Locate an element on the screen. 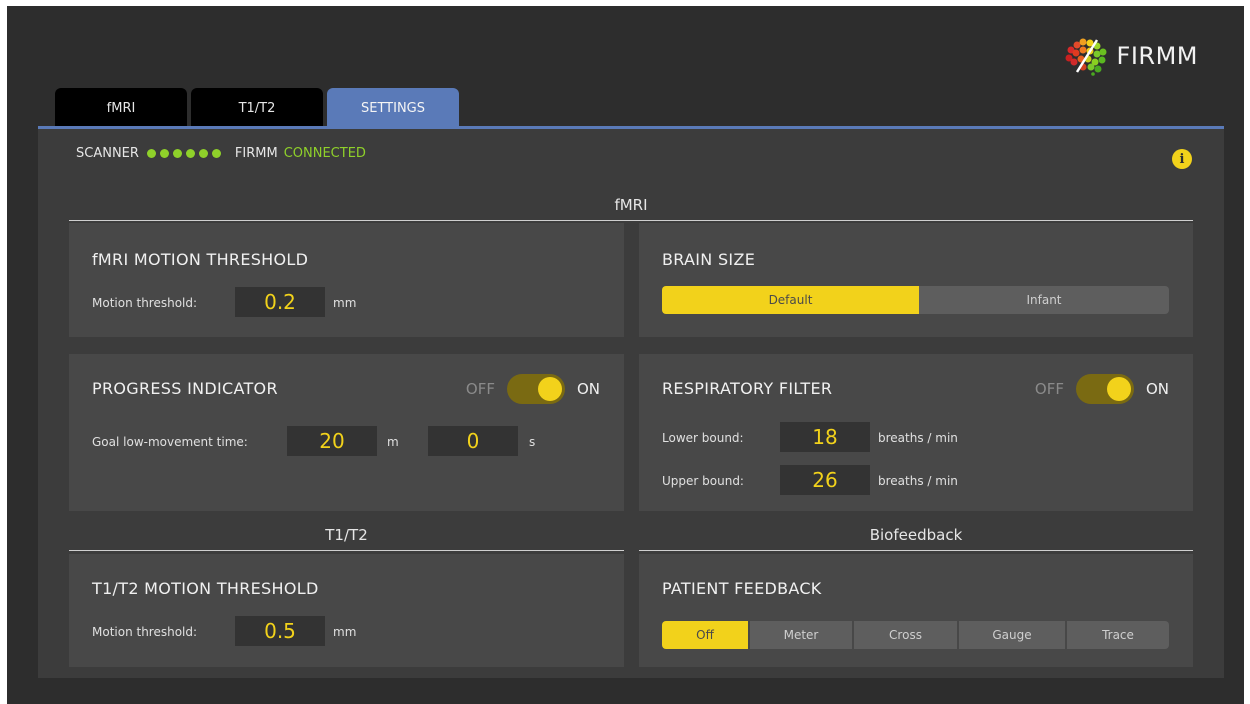  brand-name: FIRMM is located at coordinates (1157, 56).